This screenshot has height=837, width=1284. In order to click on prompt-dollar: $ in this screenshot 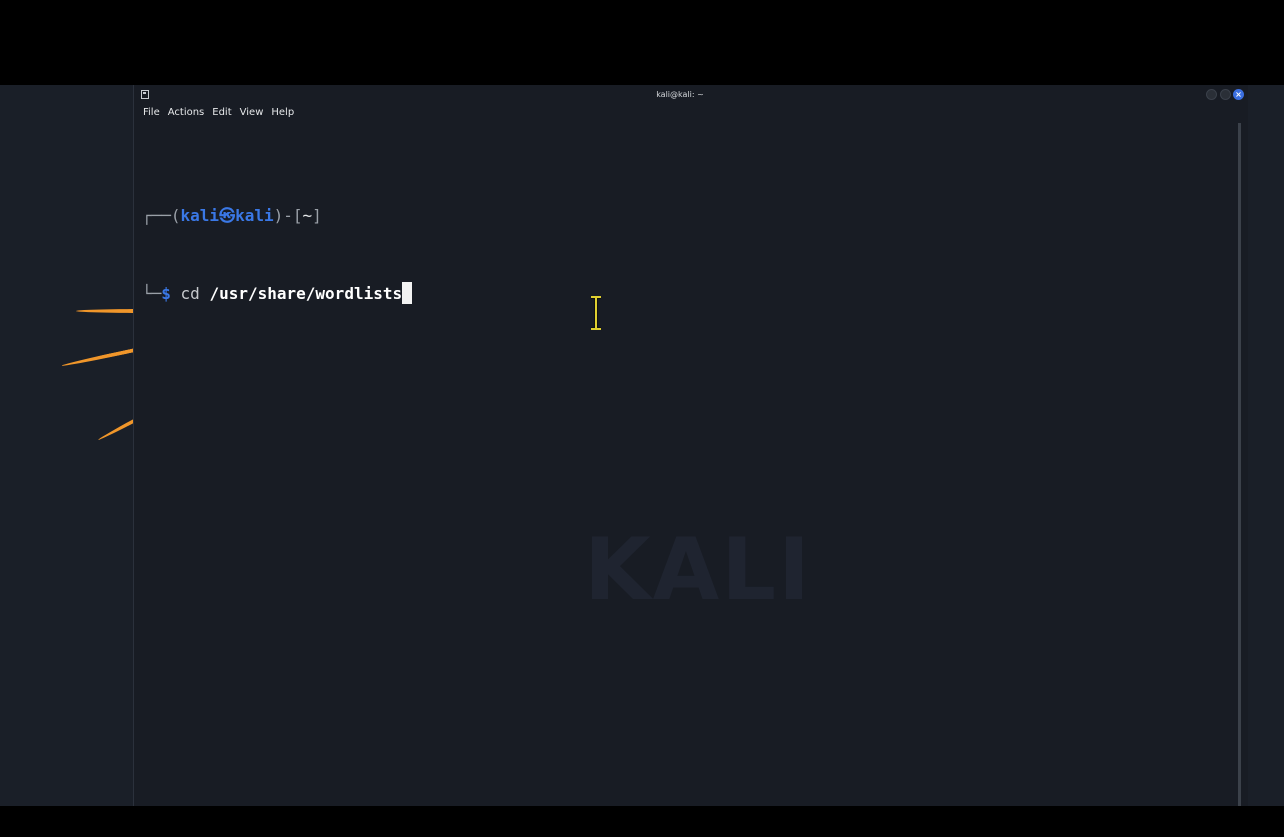, I will do `click(166, 293)`.